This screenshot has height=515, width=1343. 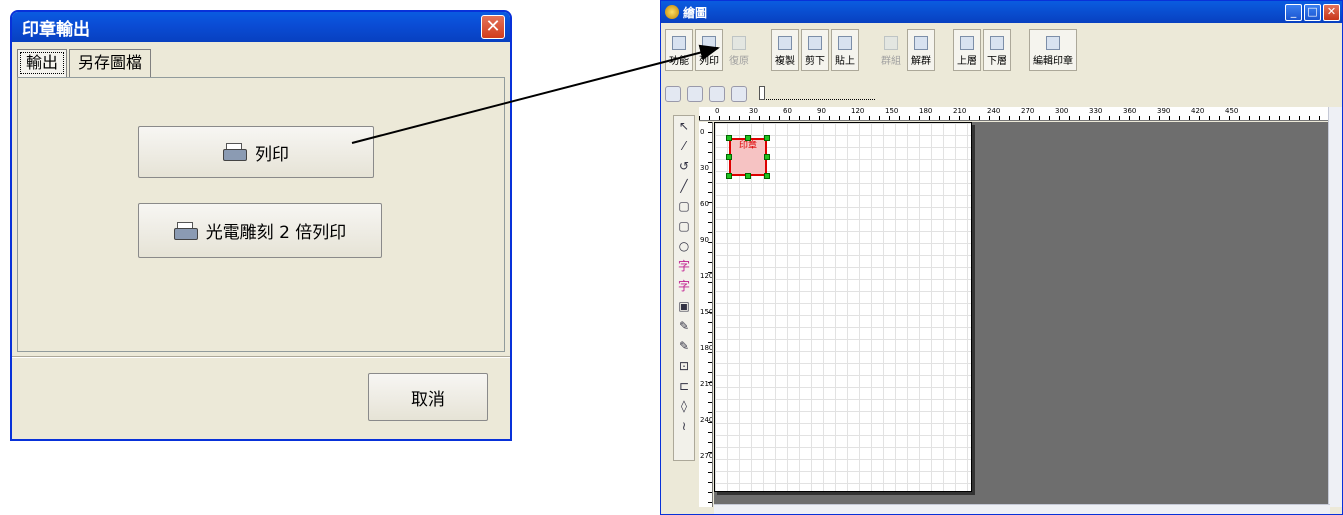 What do you see at coordinates (695, 94) in the screenshot?
I see `zoom-in-icon` at bounding box center [695, 94].